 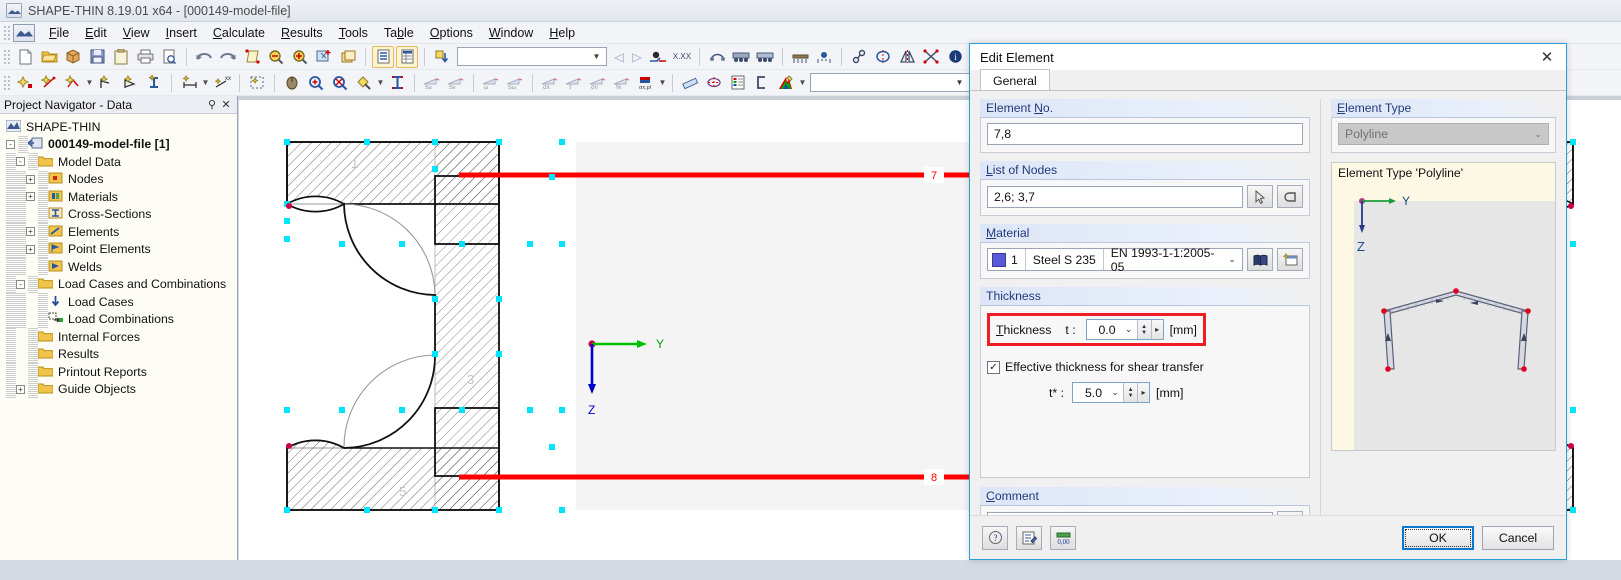 What do you see at coordinates (145, 57) in the screenshot?
I see `print-icon` at bounding box center [145, 57].